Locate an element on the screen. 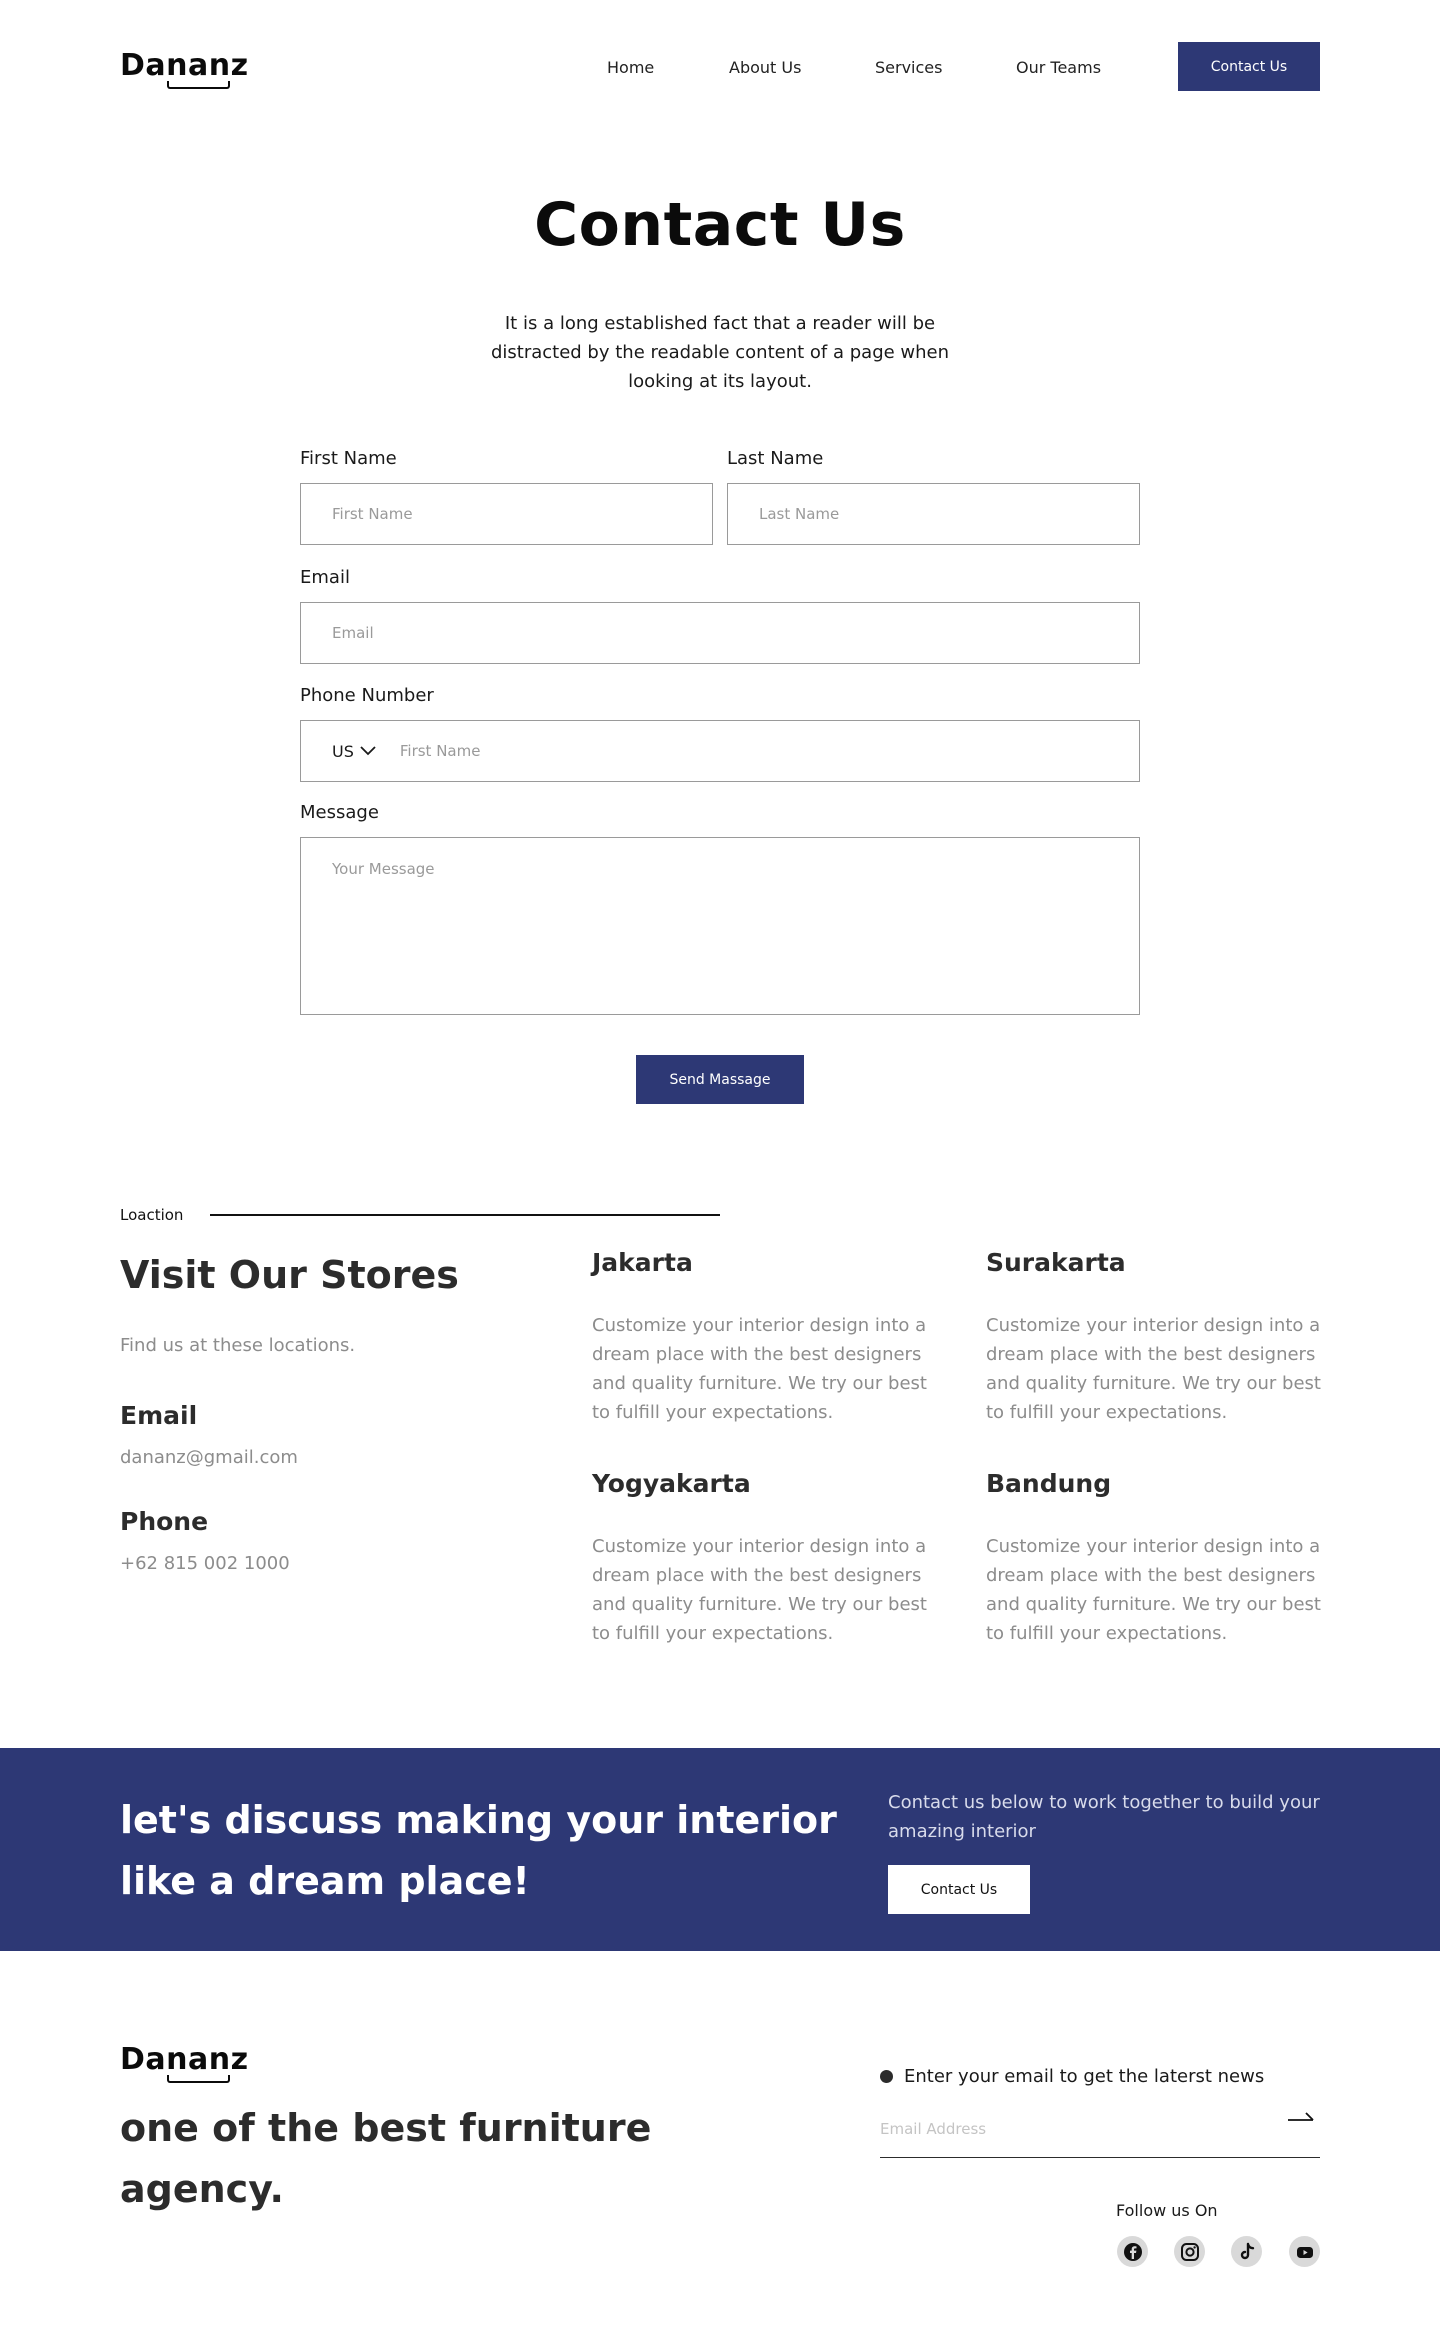 This screenshot has width=1440, height=2348. banner-text-line: amazing interior is located at coordinates (962, 1831).